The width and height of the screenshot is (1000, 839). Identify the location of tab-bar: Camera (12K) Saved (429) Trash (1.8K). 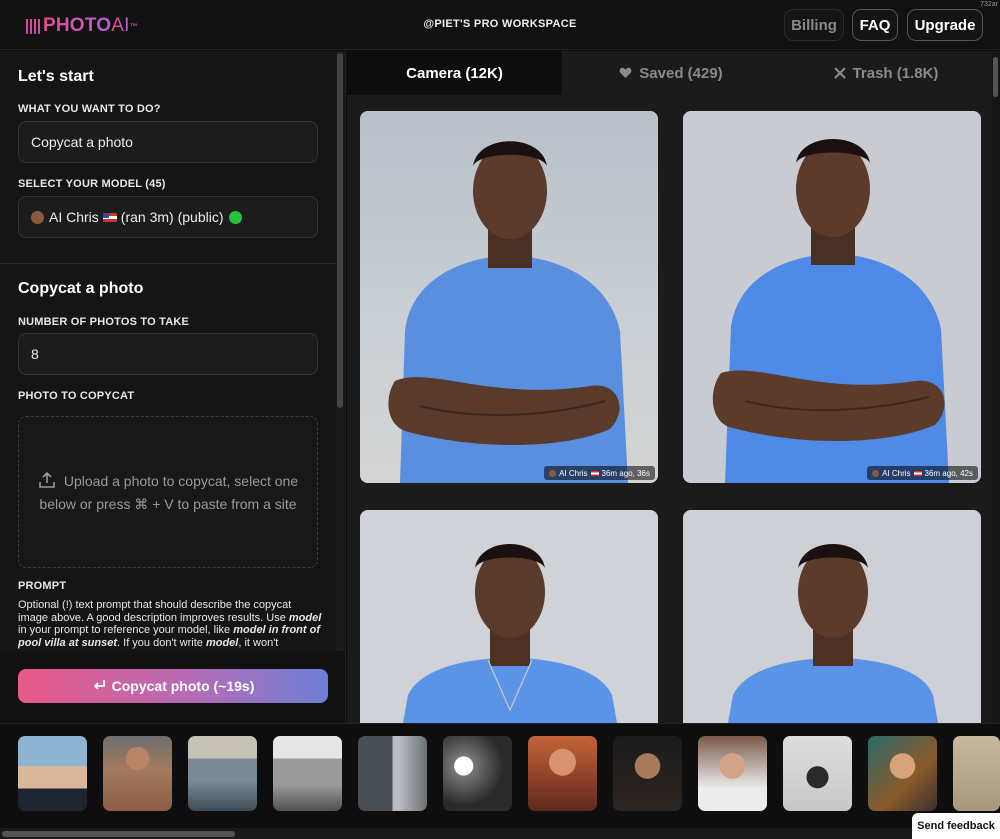
(673, 73).